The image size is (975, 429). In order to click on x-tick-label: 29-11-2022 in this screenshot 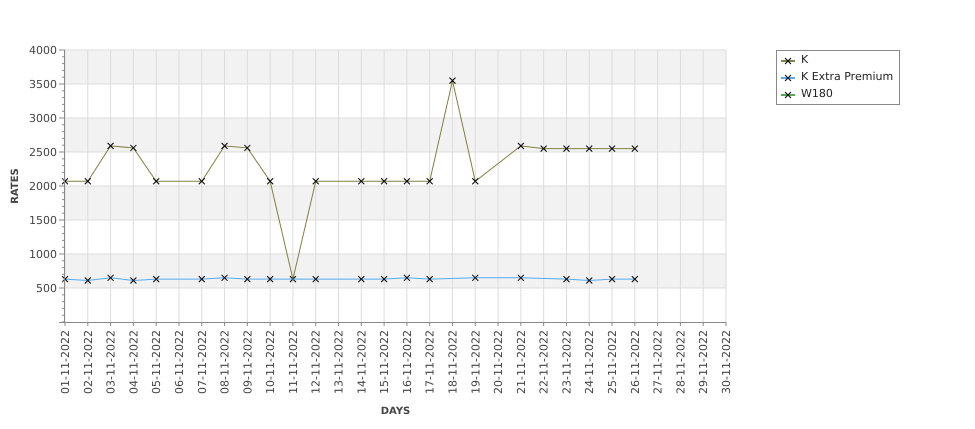, I will do `click(703, 362)`.